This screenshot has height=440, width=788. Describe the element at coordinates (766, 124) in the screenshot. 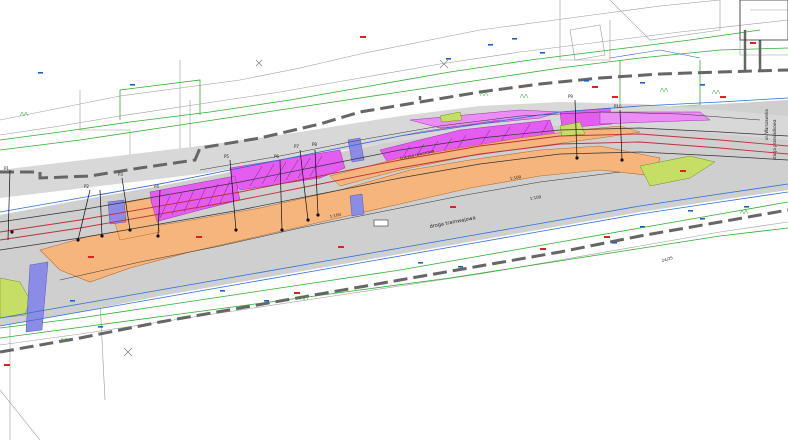

I see `vertical-street-label: ul. Warszawska` at that location.